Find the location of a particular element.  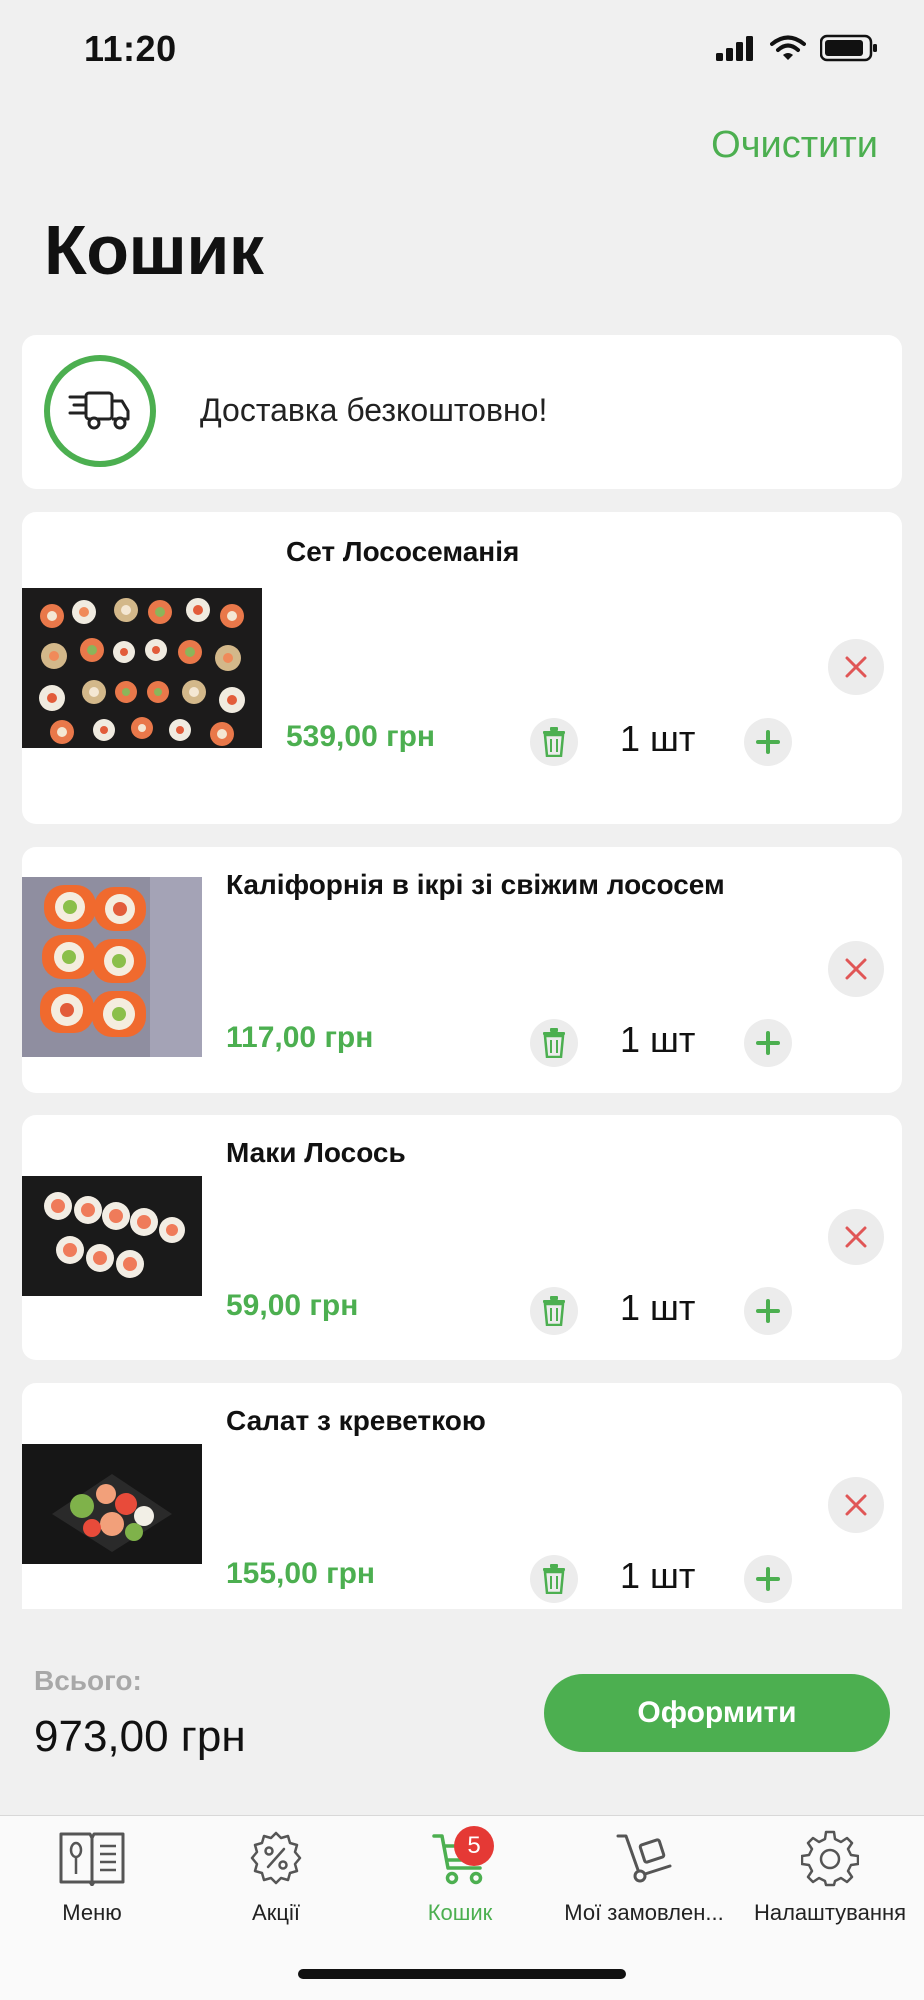

item-name: Сет Лососеманія is located at coordinates (403, 551).